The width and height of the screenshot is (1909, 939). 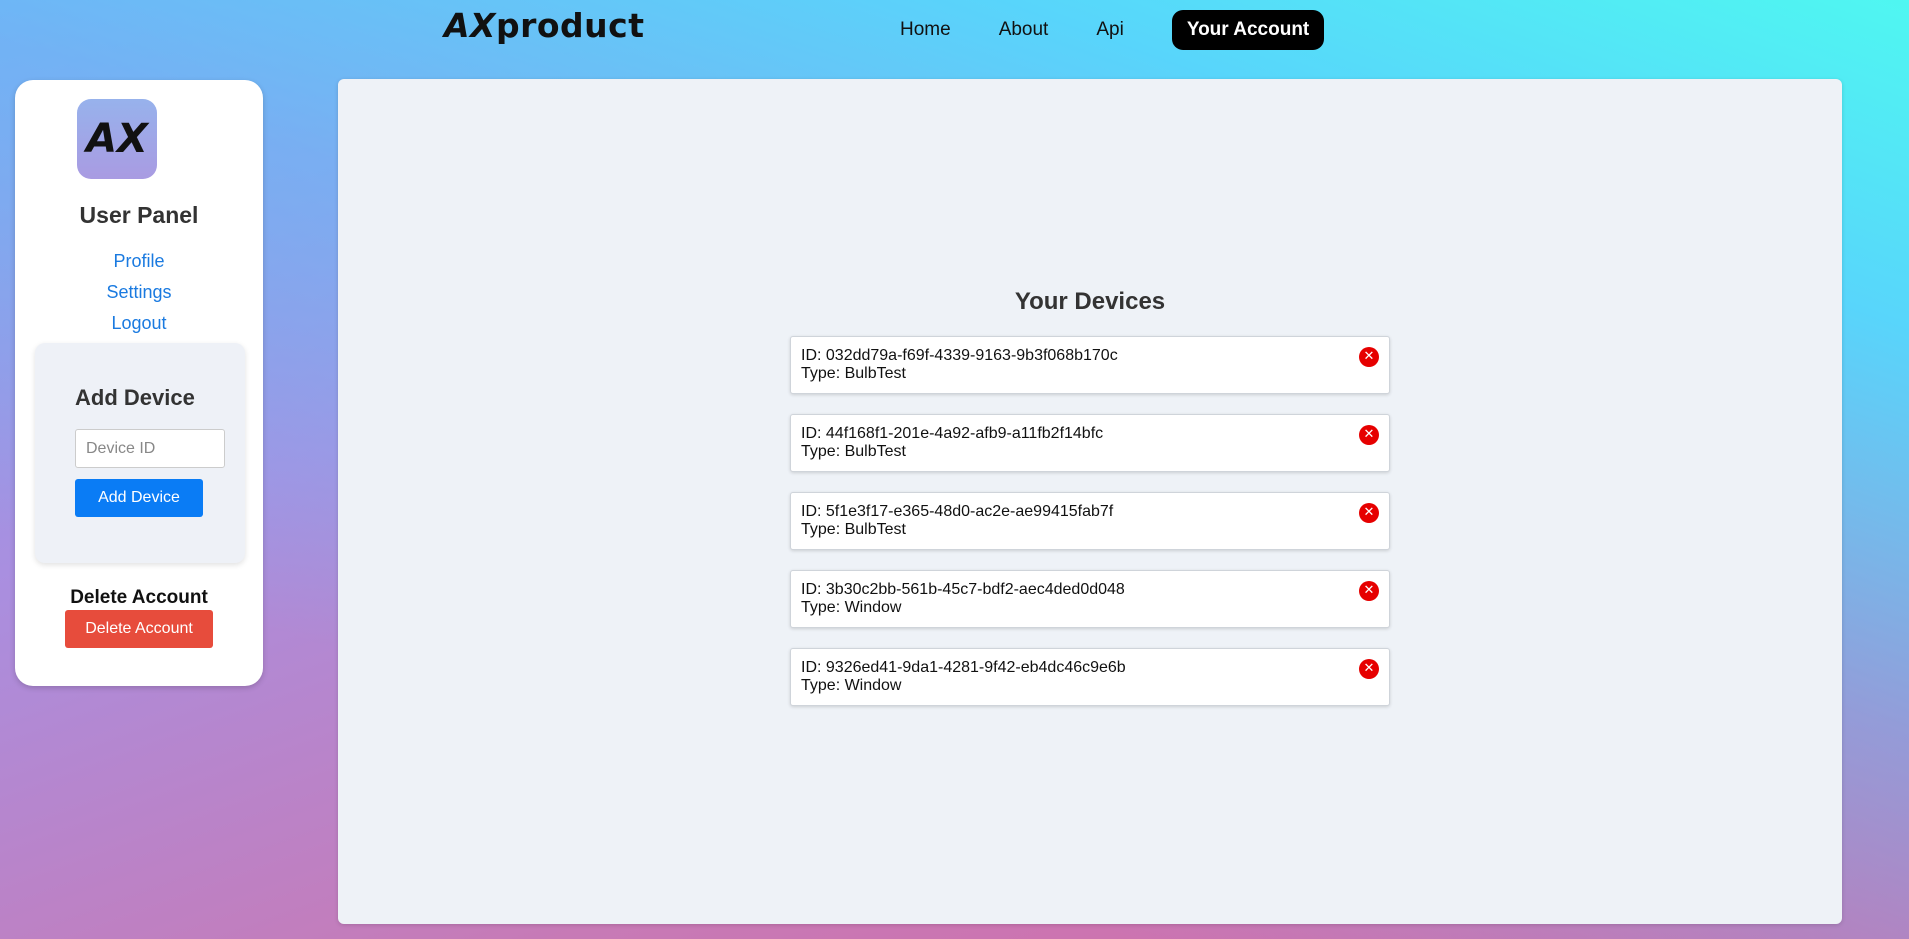 What do you see at coordinates (1024, 30) in the screenshot?
I see `nav-about: About` at bounding box center [1024, 30].